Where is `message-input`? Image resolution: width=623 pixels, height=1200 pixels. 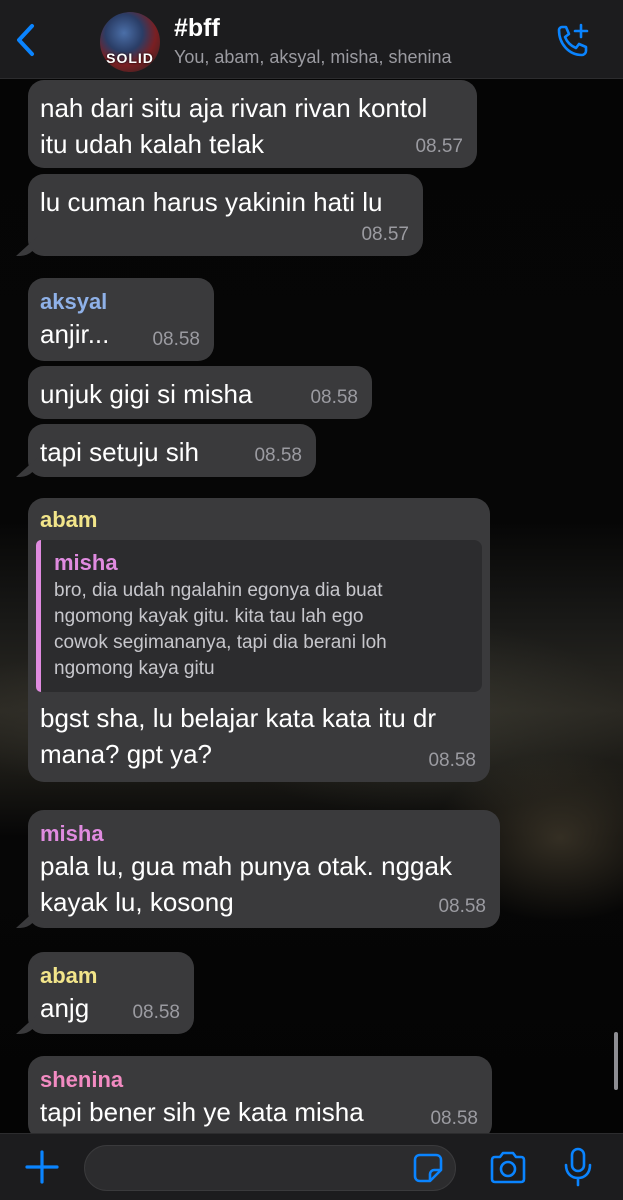
message-input is located at coordinates (270, 1168).